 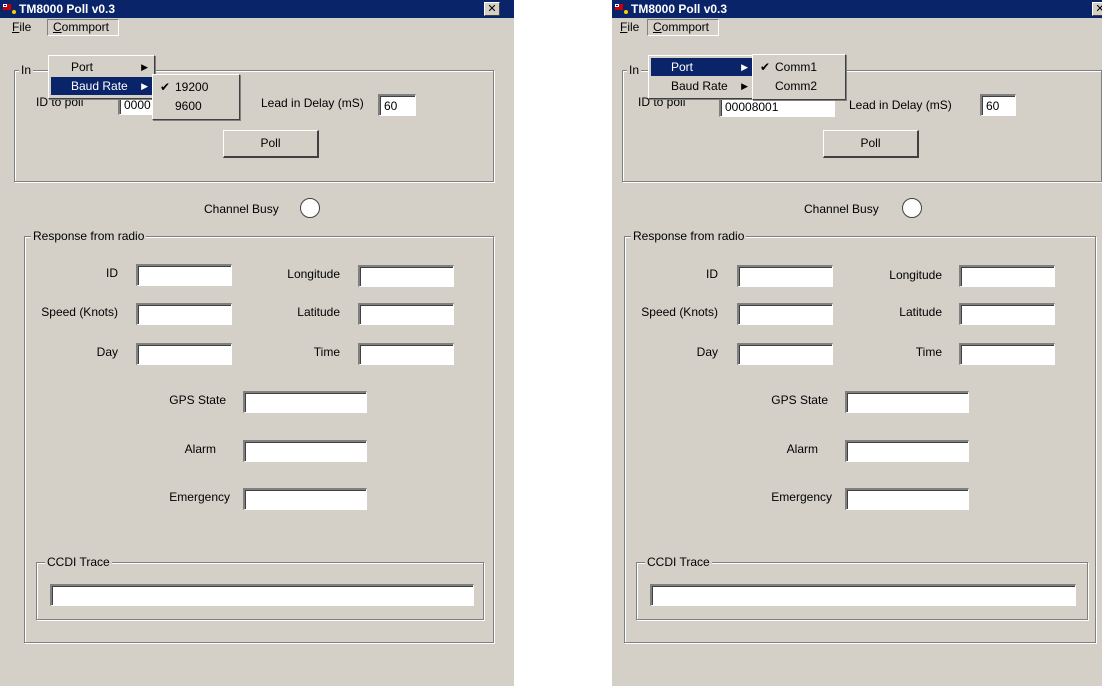 I want to click on port-submenu: ✔ Comm1 Comm2, so click(x=799, y=77).